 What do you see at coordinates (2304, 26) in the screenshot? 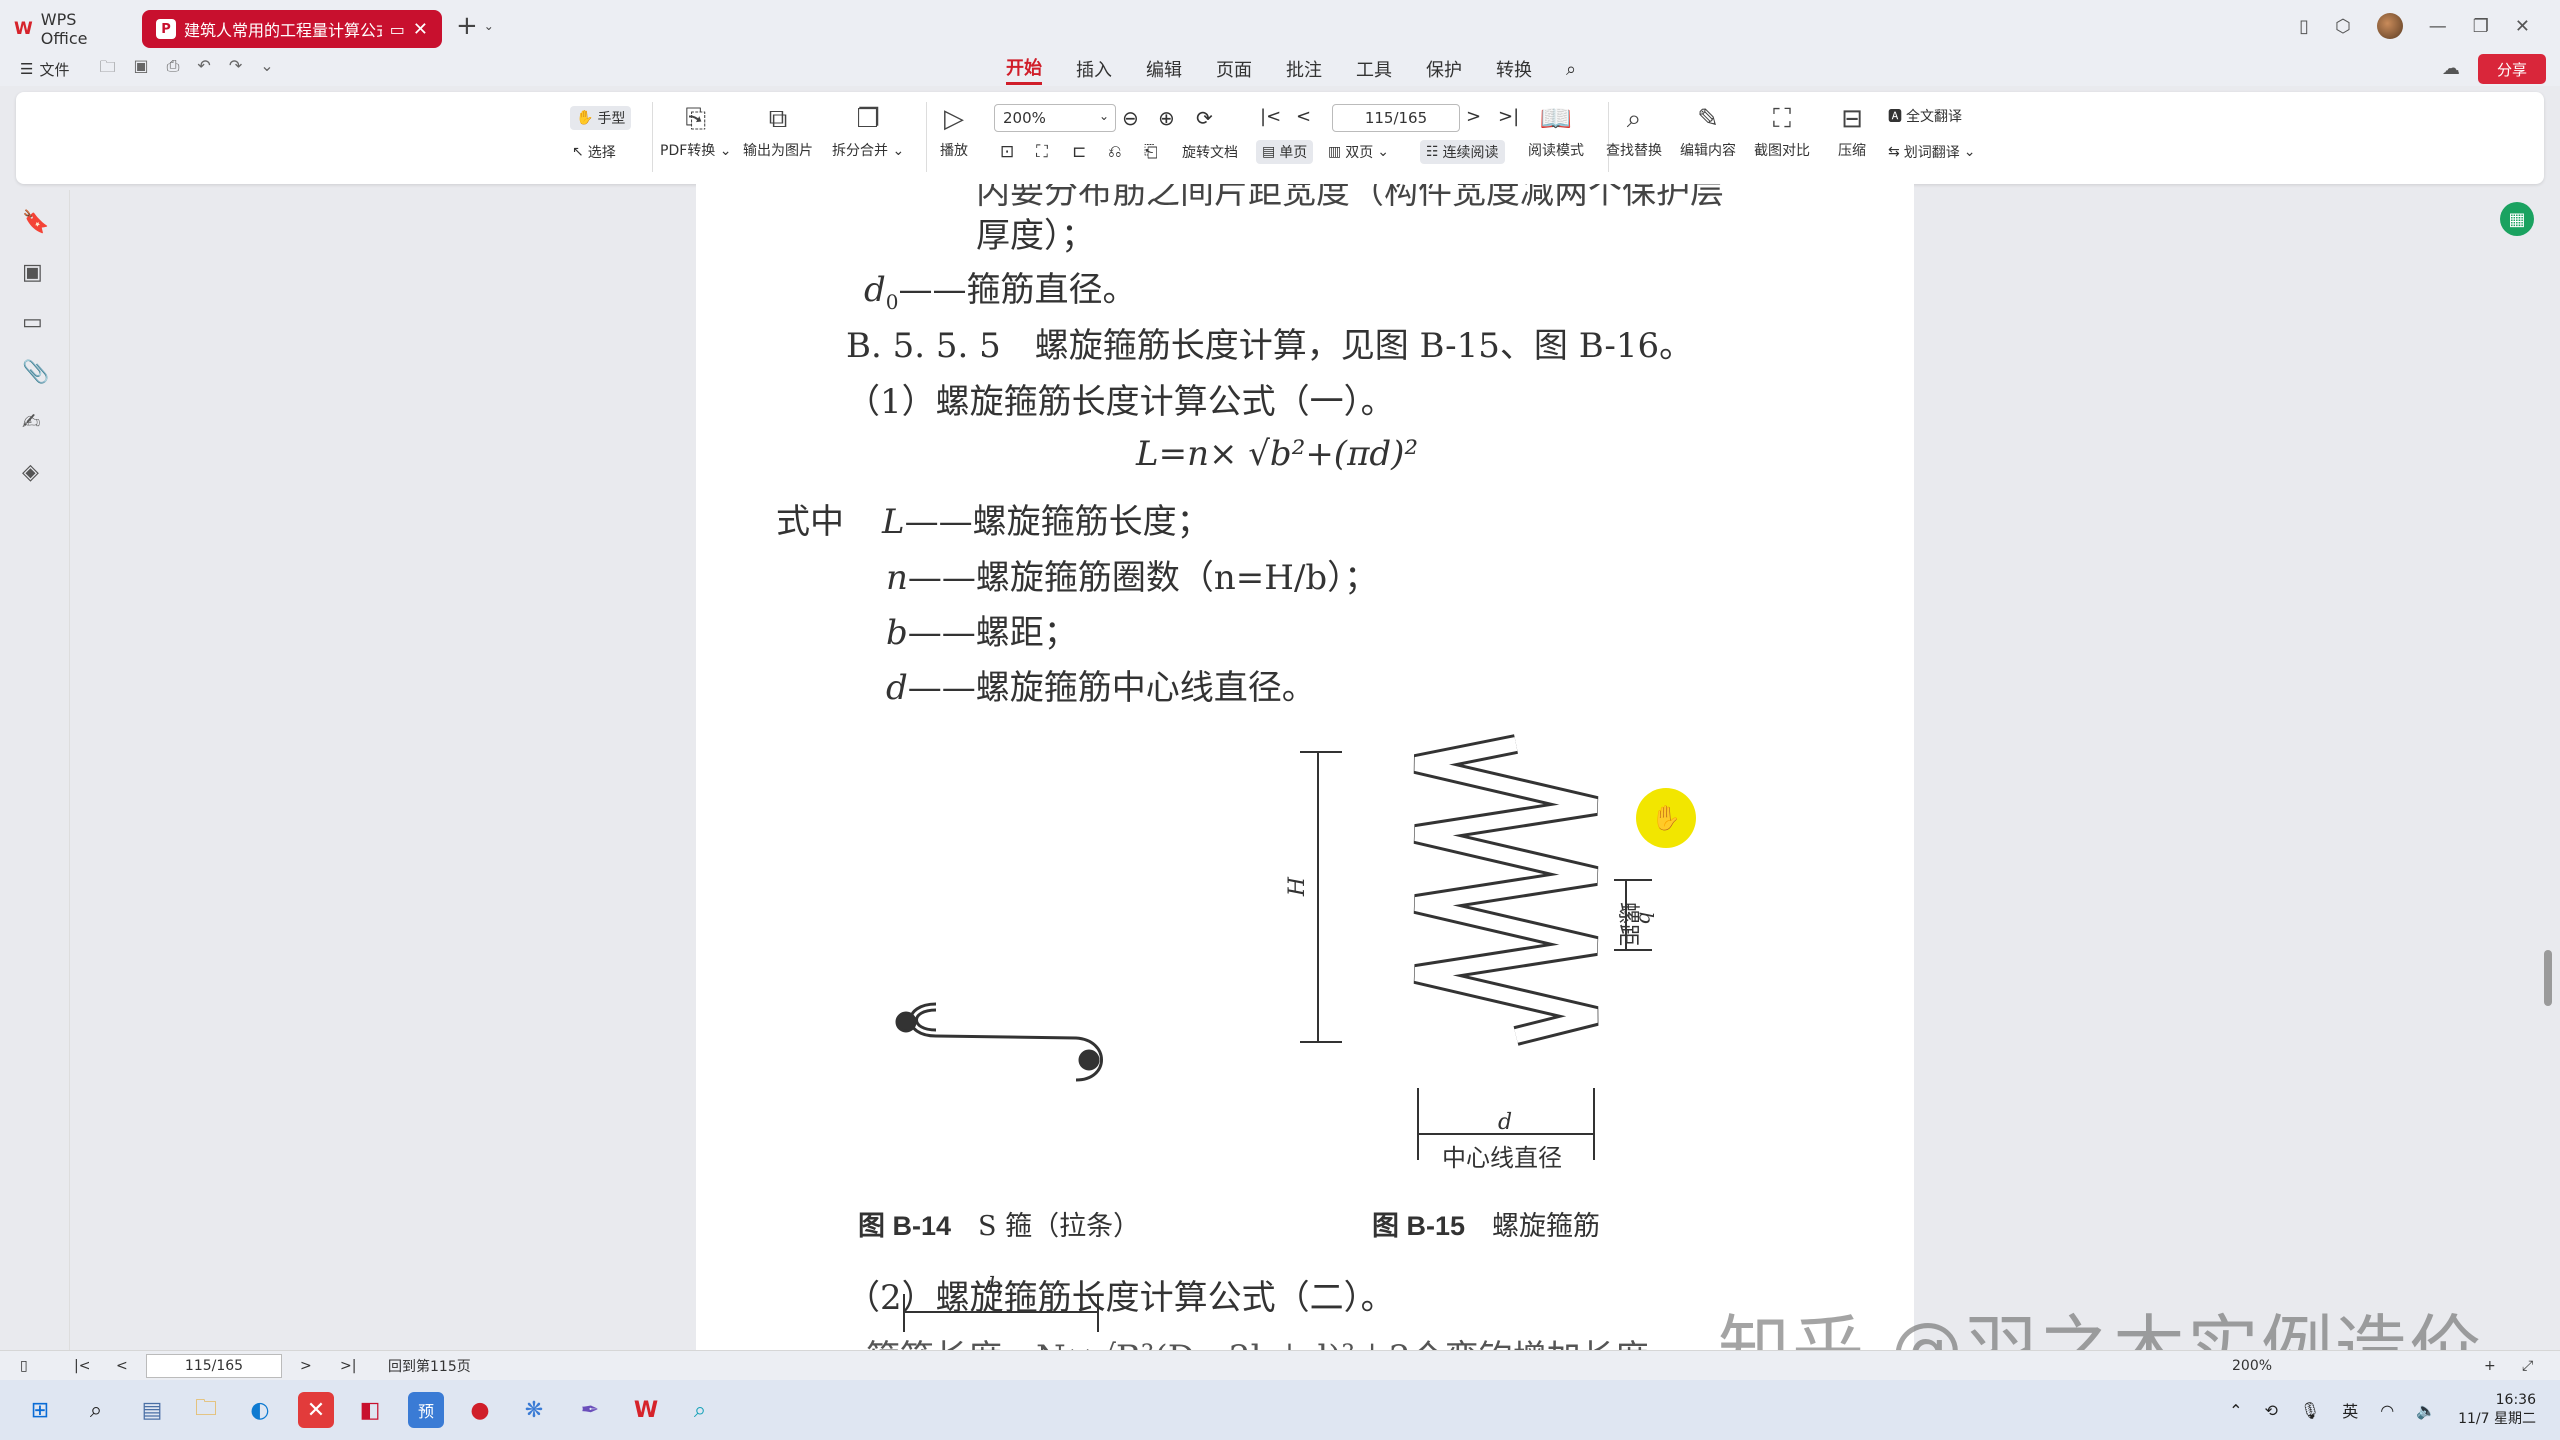
I see `layout-icon: ▯` at bounding box center [2304, 26].